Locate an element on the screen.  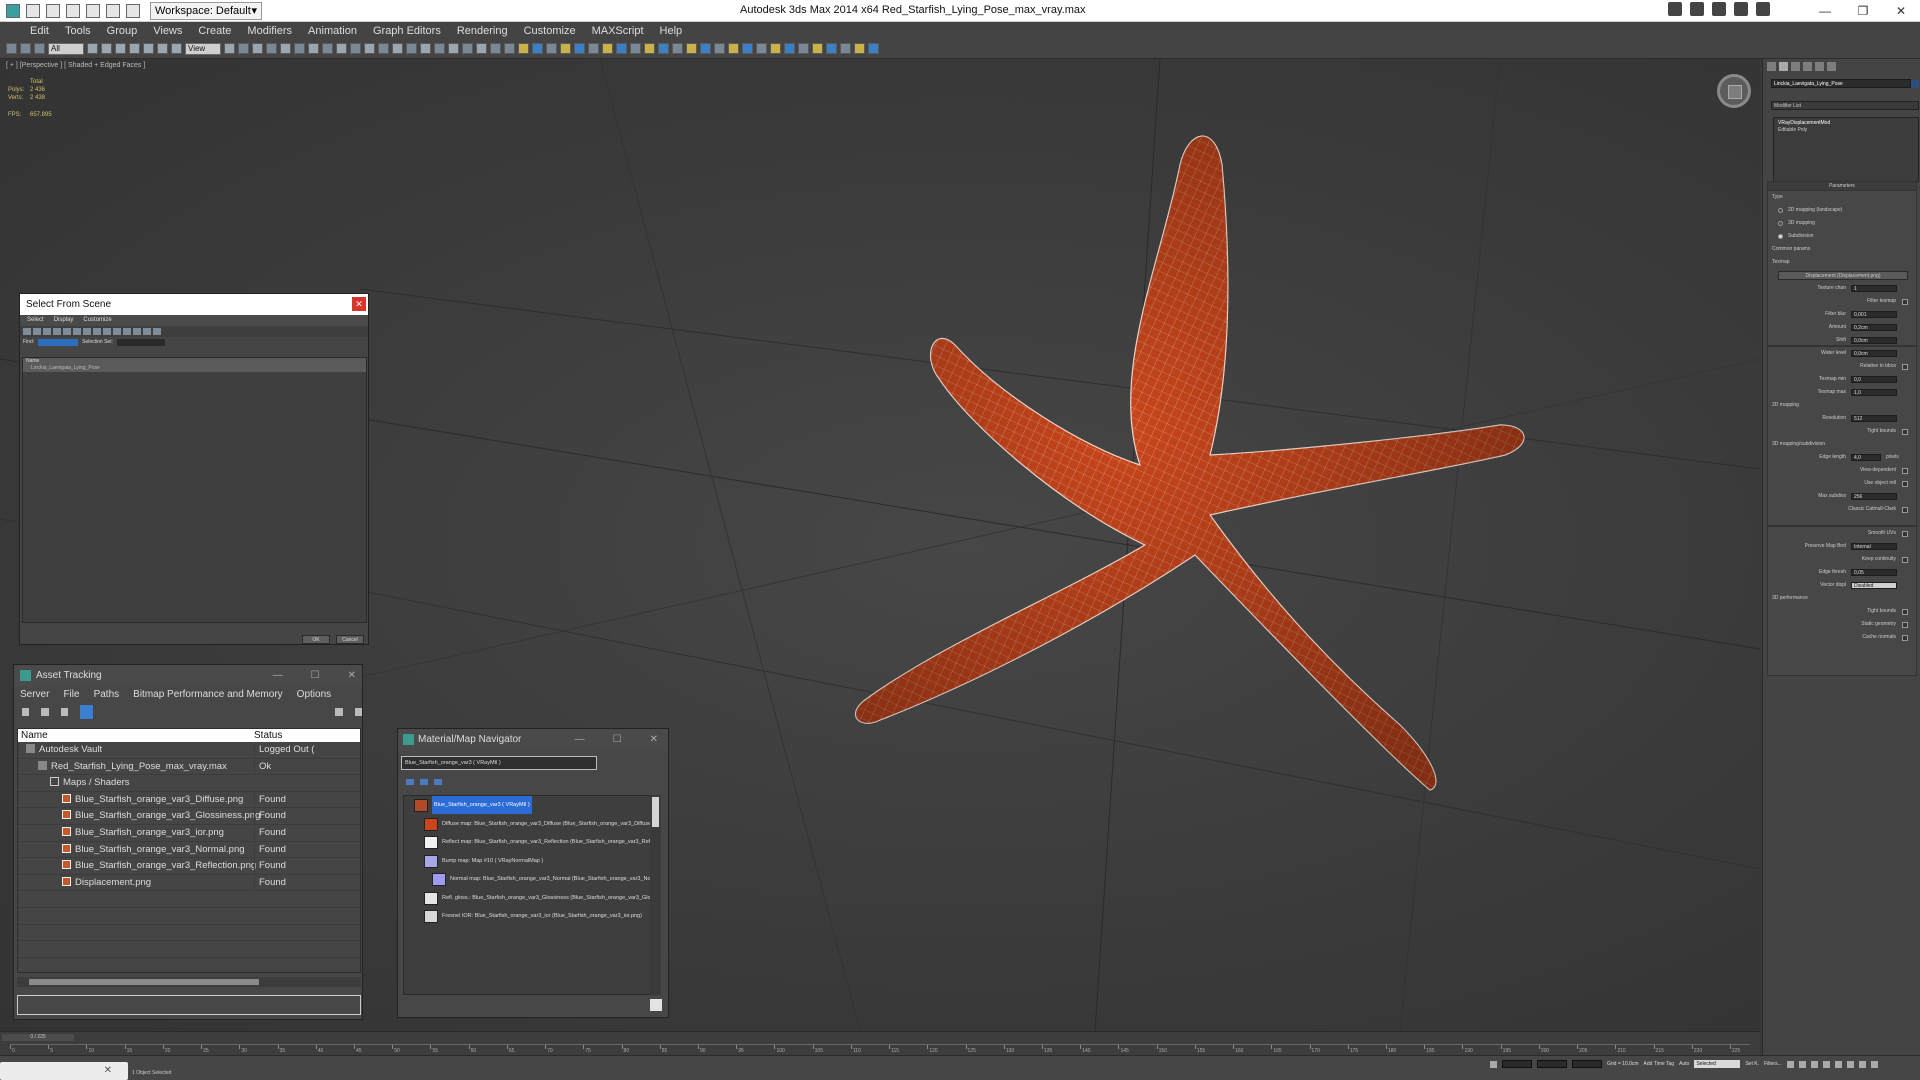
star-icon is located at coordinates (1741, 9).